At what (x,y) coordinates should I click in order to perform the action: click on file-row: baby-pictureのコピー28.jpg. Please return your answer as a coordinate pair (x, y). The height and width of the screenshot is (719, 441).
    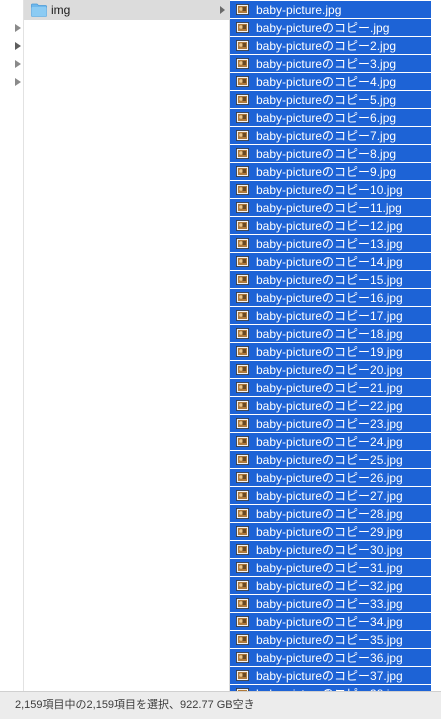
    Looking at the image, I should click on (330, 513).